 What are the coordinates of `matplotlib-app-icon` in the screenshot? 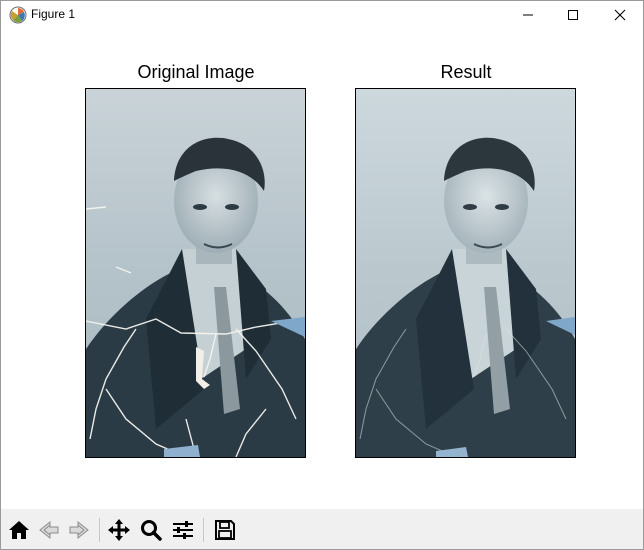 It's located at (18, 15).